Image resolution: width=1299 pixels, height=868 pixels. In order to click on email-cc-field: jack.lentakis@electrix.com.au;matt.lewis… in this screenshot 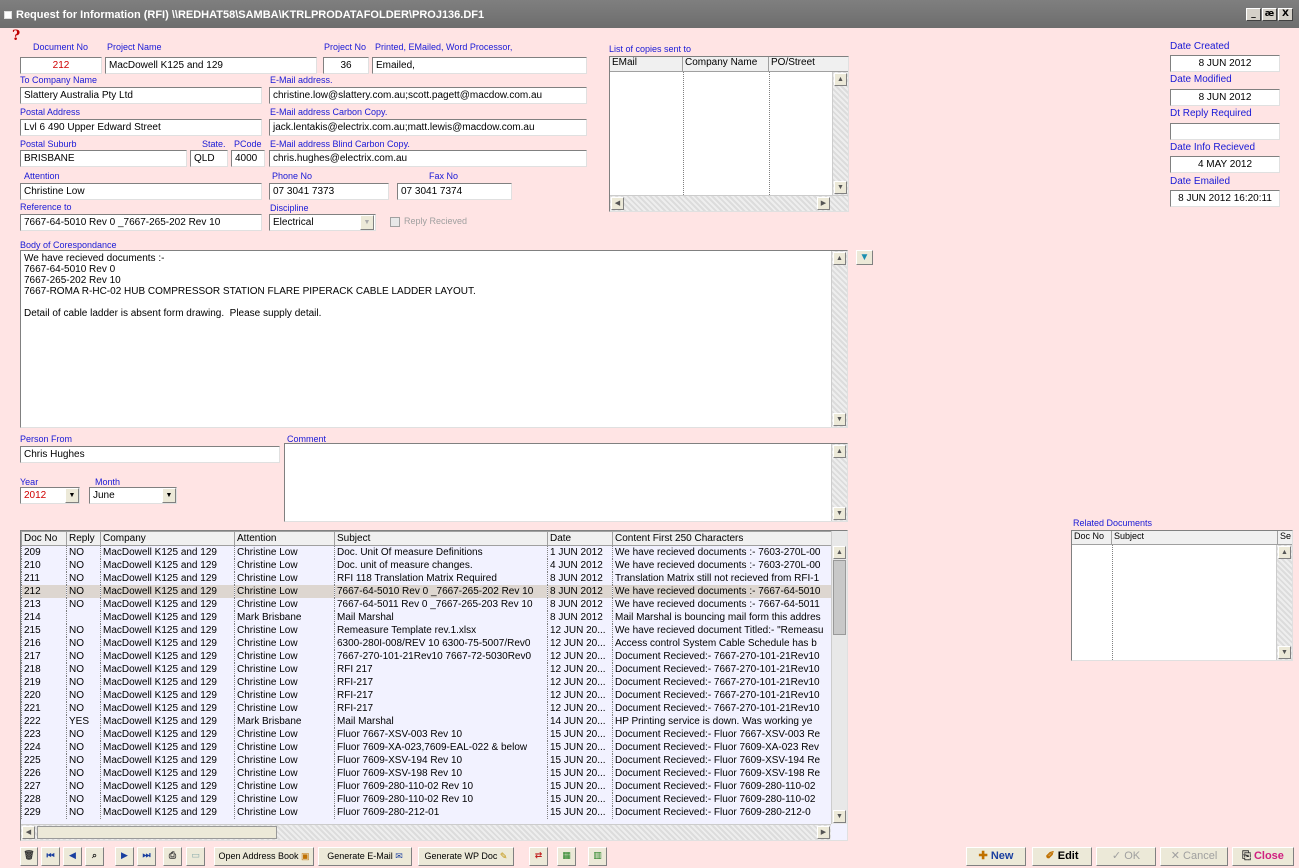, I will do `click(428, 127)`.